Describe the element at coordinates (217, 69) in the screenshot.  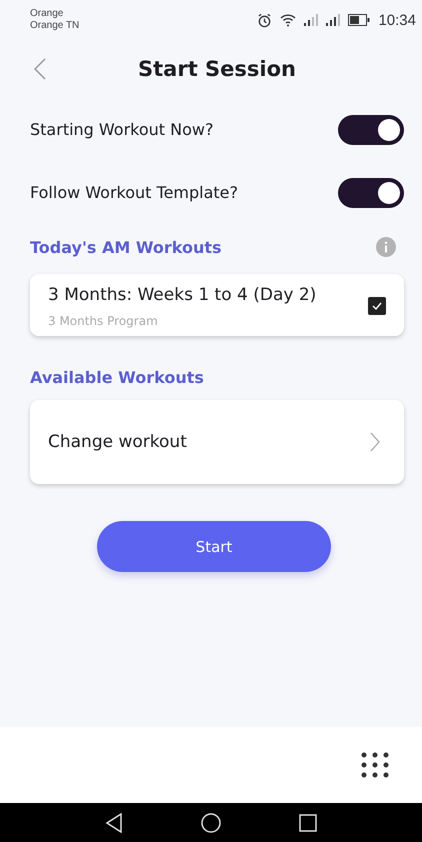
I see `screen-title: Start Session` at that location.